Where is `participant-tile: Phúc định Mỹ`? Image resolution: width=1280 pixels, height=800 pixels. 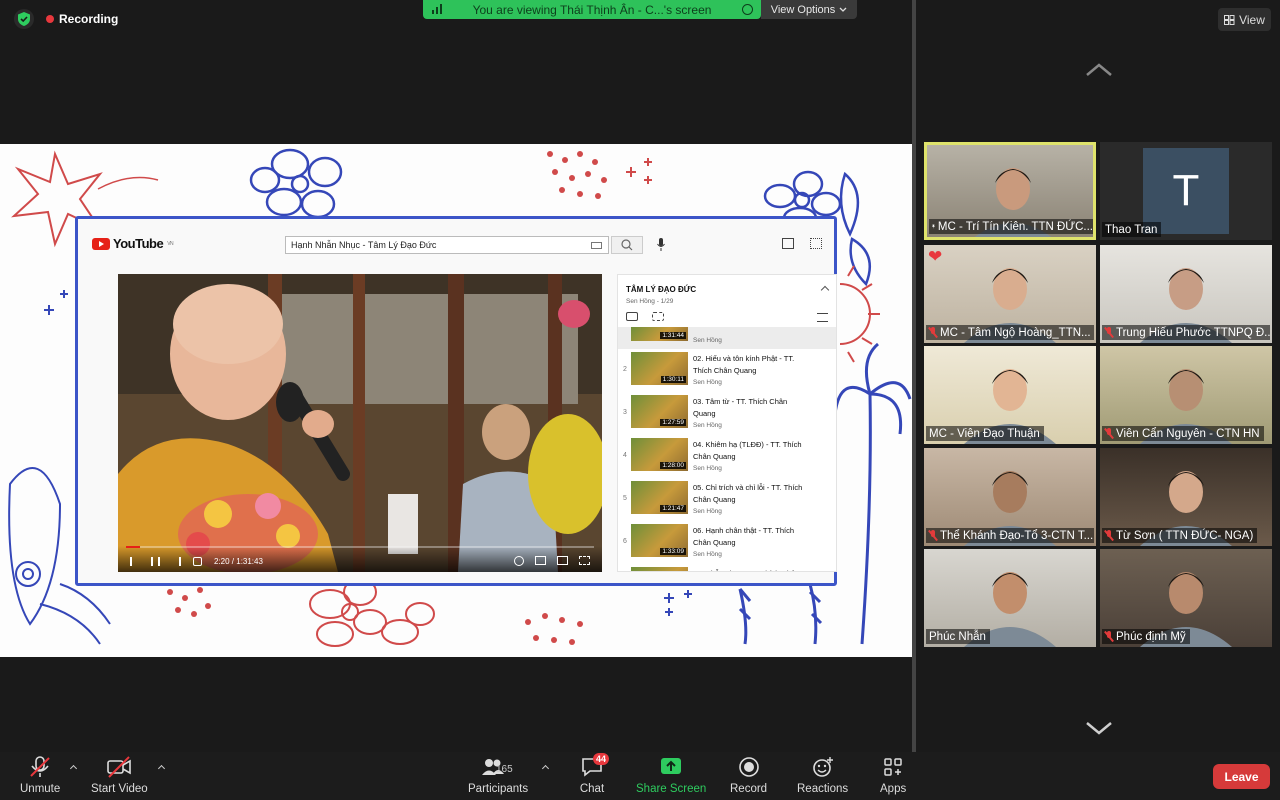
participant-tile: Phúc định Mỹ is located at coordinates (1186, 598).